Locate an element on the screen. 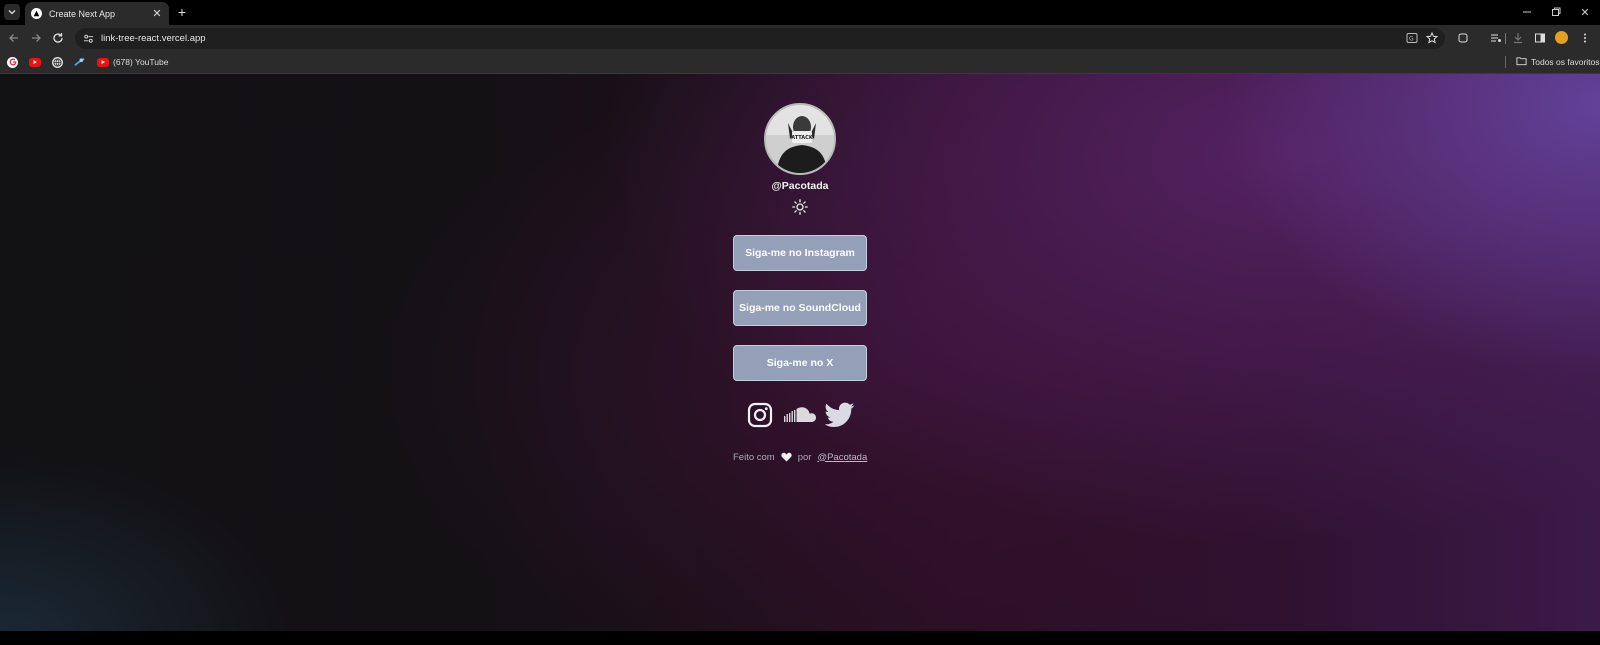 This screenshot has width=1600, height=645. footer-prefix: Feito com is located at coordinates (754, 457).